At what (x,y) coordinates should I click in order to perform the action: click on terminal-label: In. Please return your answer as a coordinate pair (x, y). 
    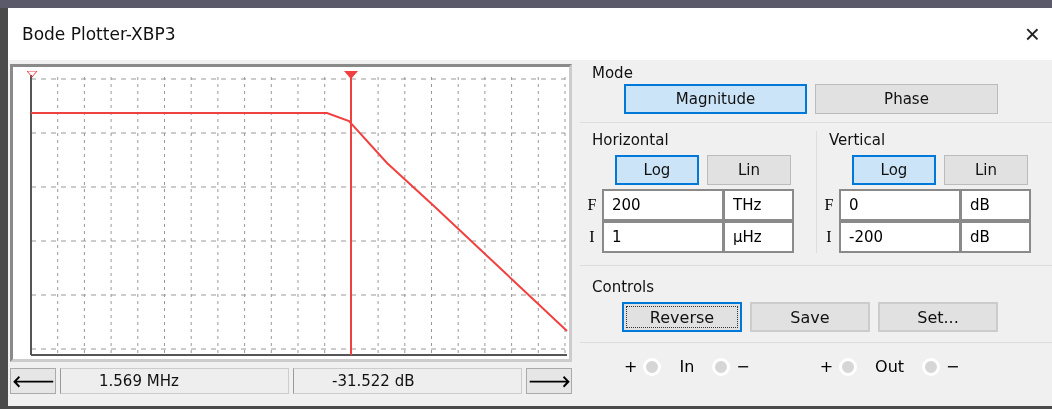
    Looking at the image, I should click on (687, 366).